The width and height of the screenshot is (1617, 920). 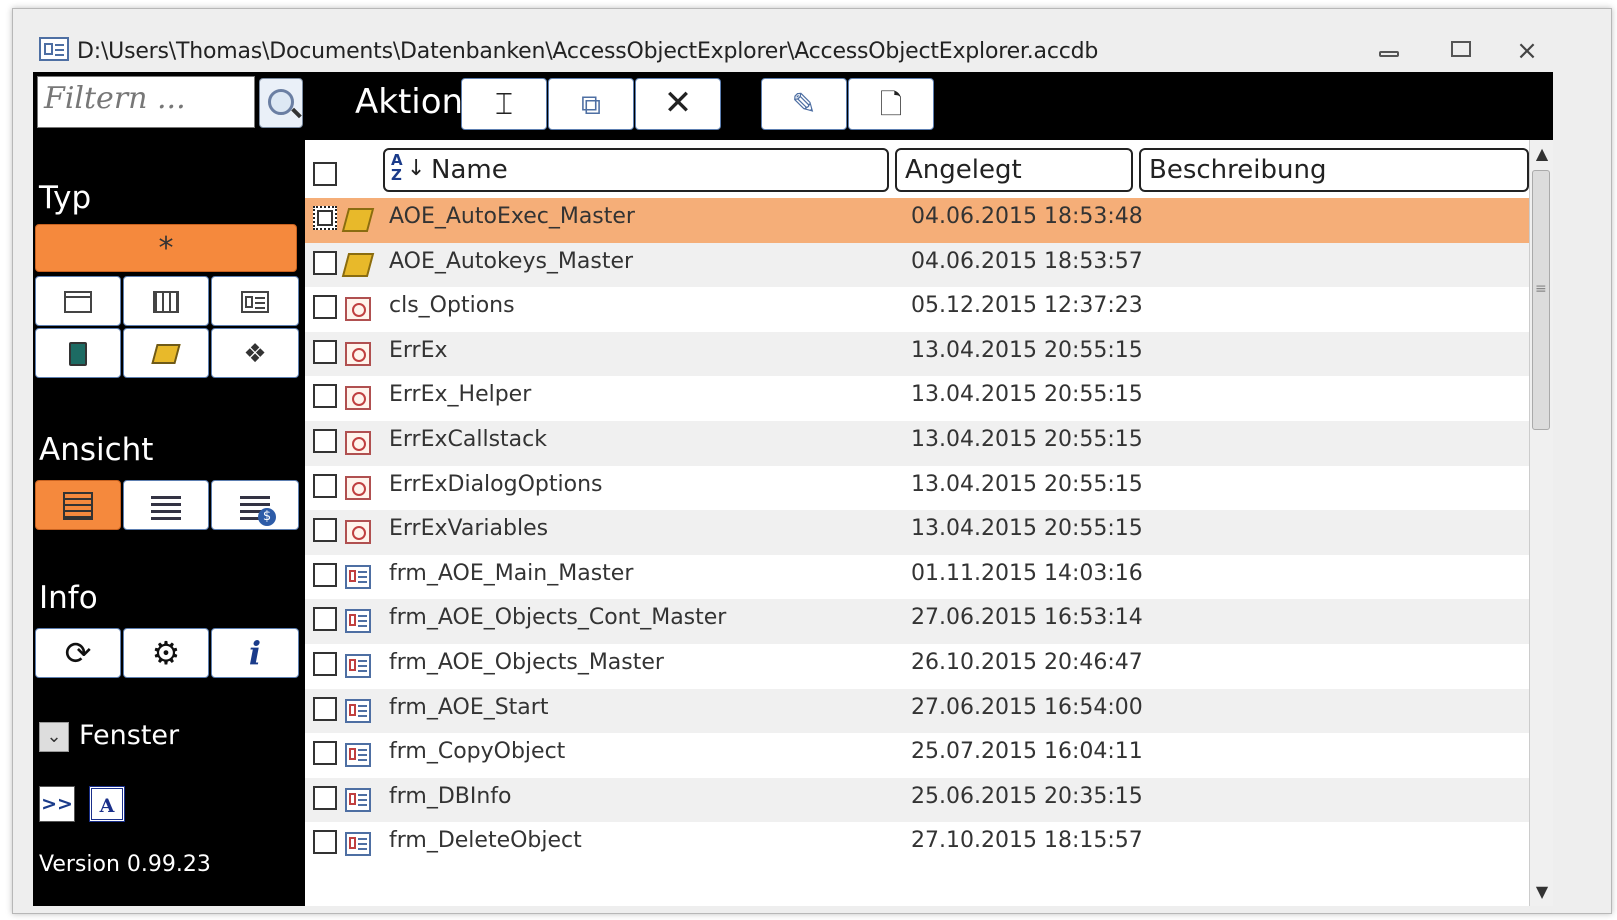 I want to click on list-item: ErrExDialogOptions 13.04.2015 20:55:15, so click(x=917, y=488).